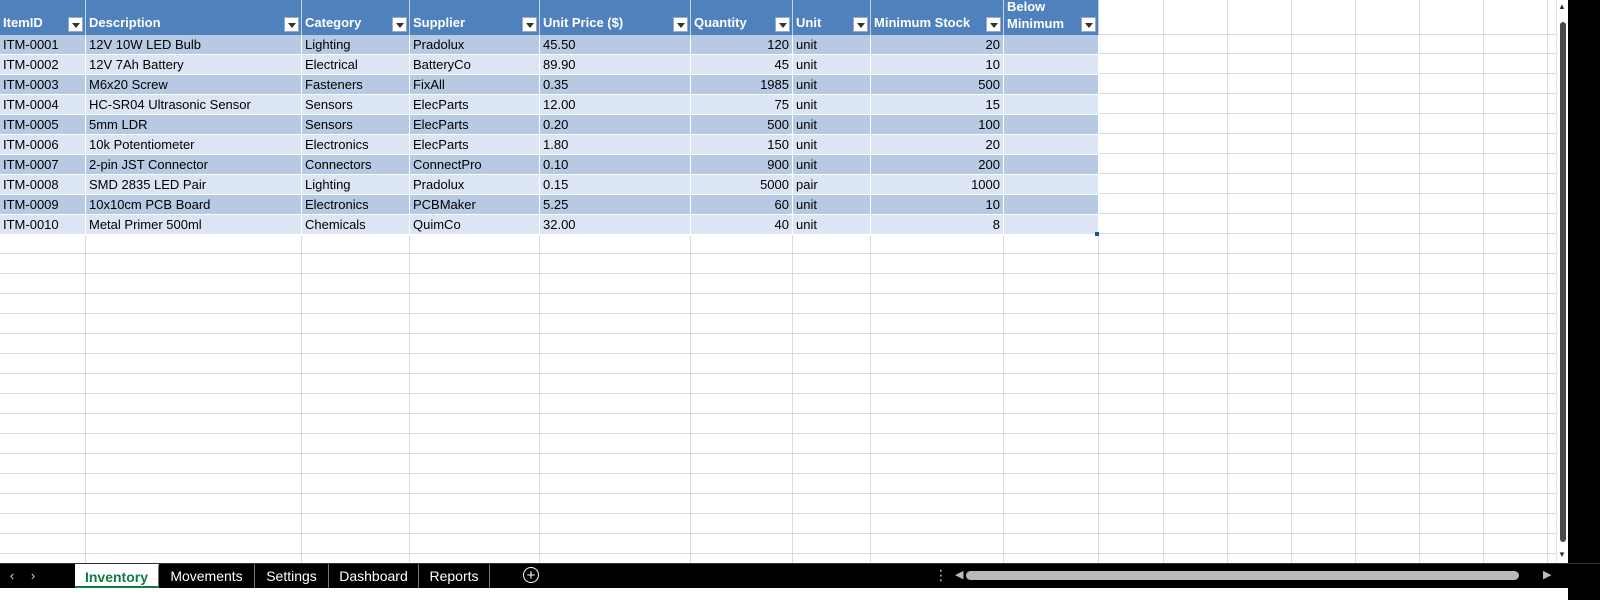  I want to click on table-cell-quantity: 900, so click(742, 165).